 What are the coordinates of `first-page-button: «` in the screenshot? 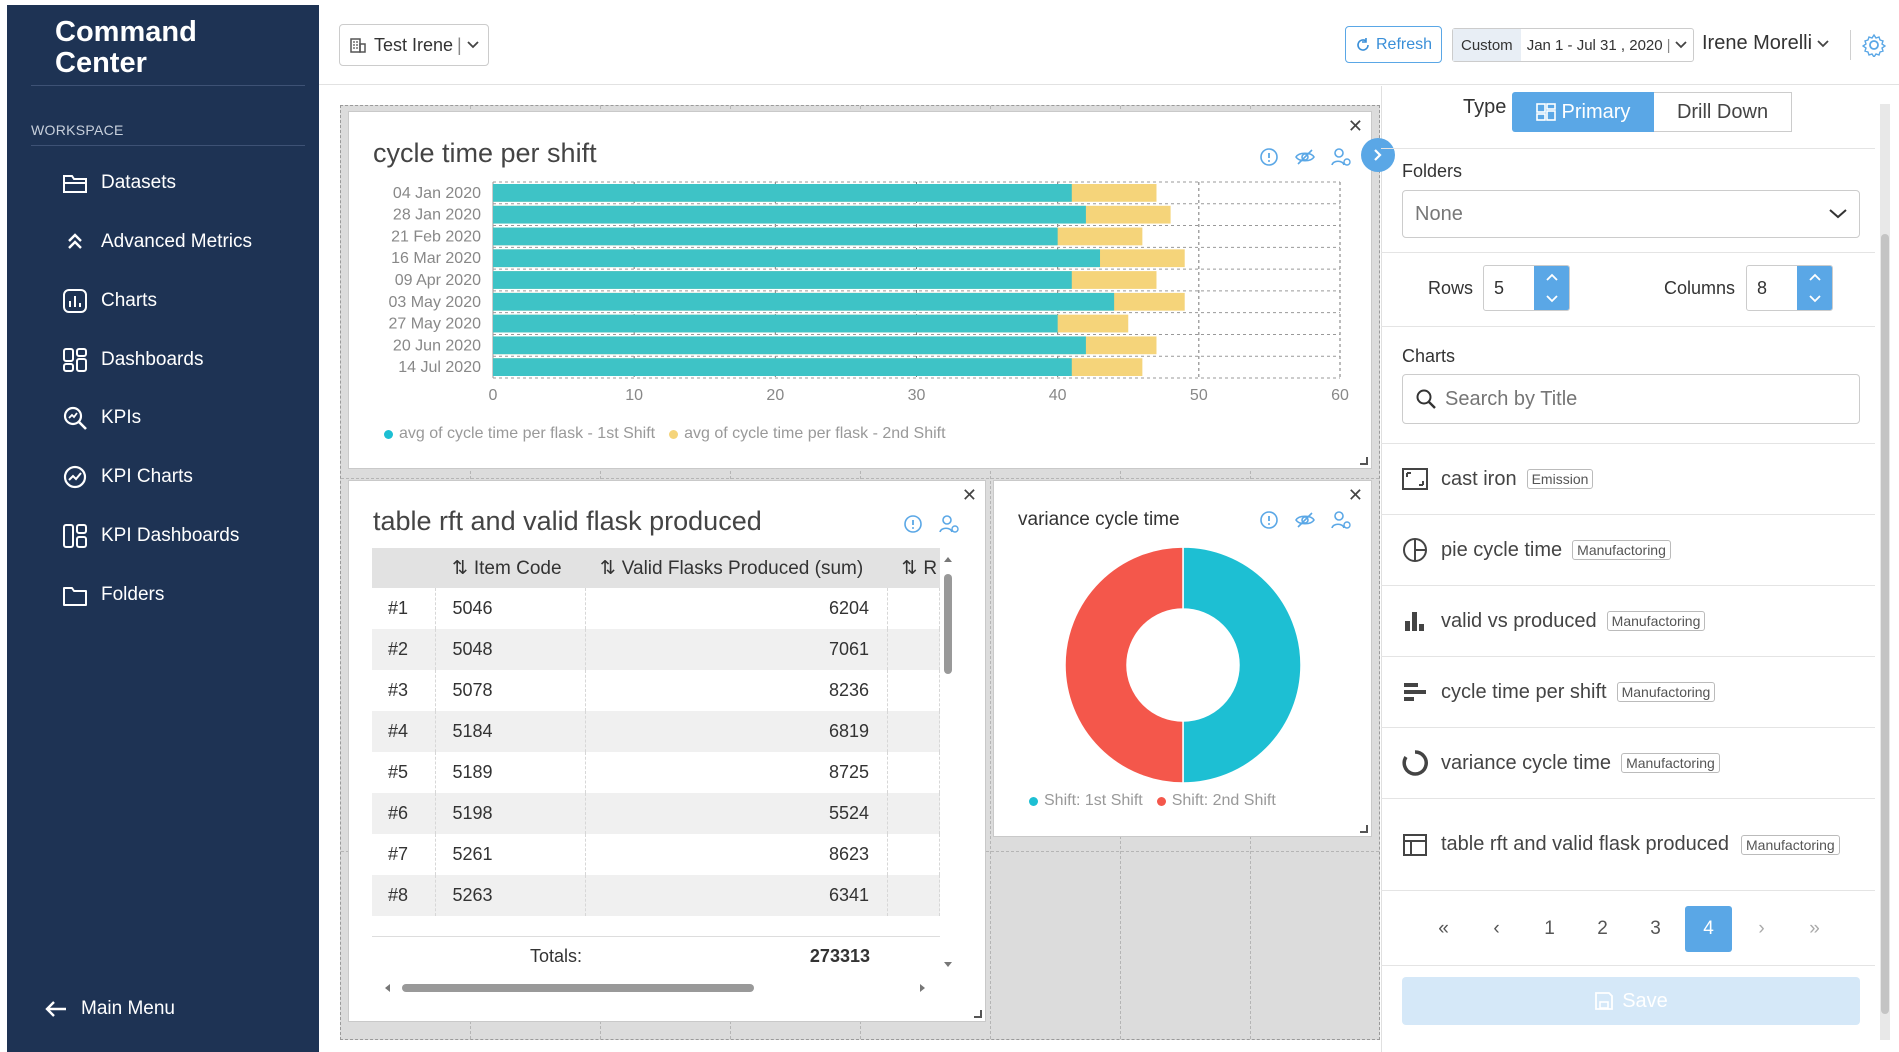 It's located at (1443, 929).